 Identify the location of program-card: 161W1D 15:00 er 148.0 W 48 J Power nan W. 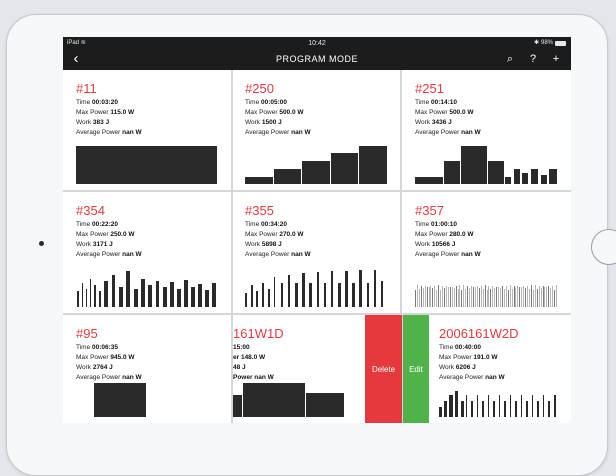
(299, 369).